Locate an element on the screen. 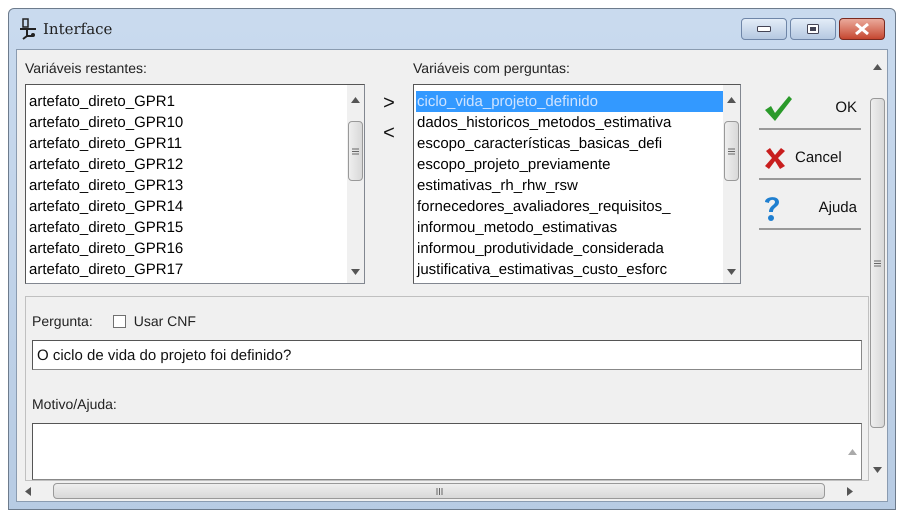 The height and width of the screenshot is (515, 900). list-item: artefato_direto_GPR12 is located at coordinates (187, 164).